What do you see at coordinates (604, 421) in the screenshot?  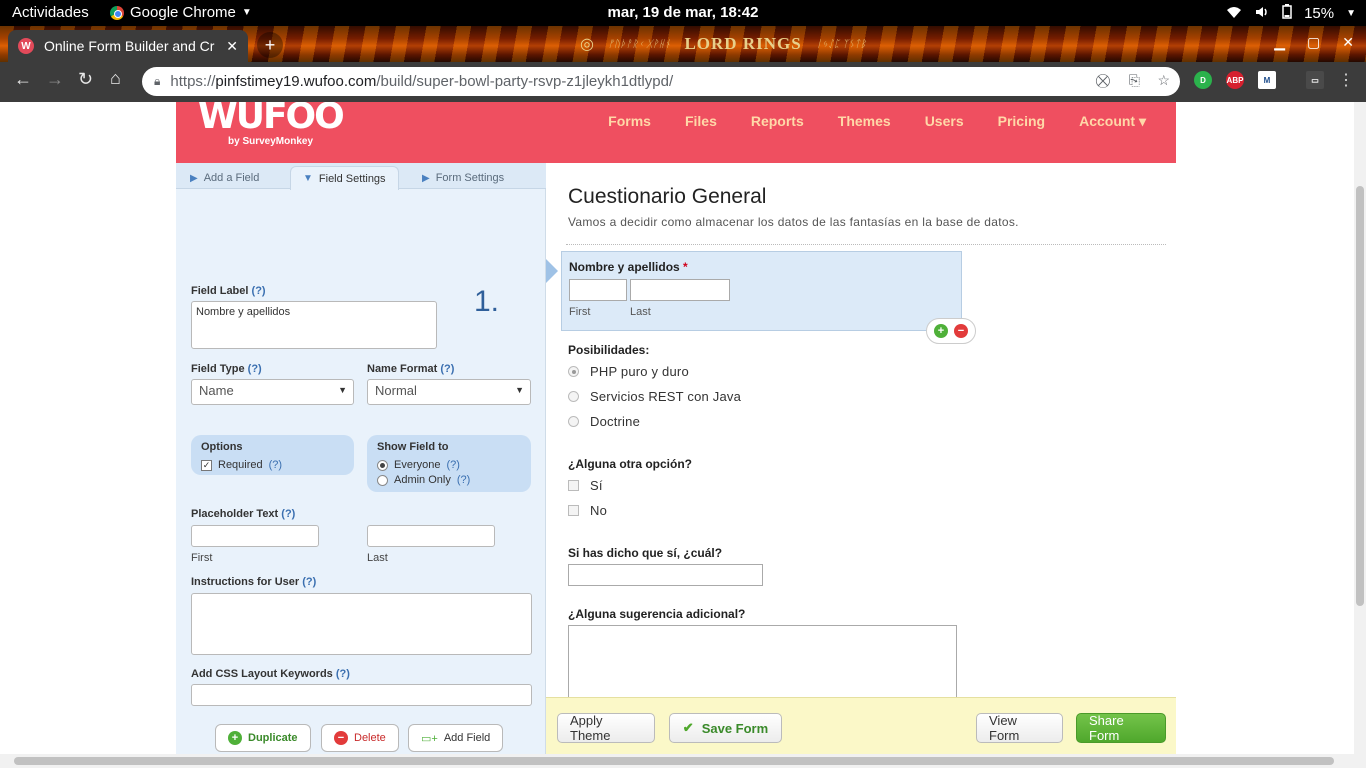 I see `q1-option: Doctrine` at bounding box center [604, 421].